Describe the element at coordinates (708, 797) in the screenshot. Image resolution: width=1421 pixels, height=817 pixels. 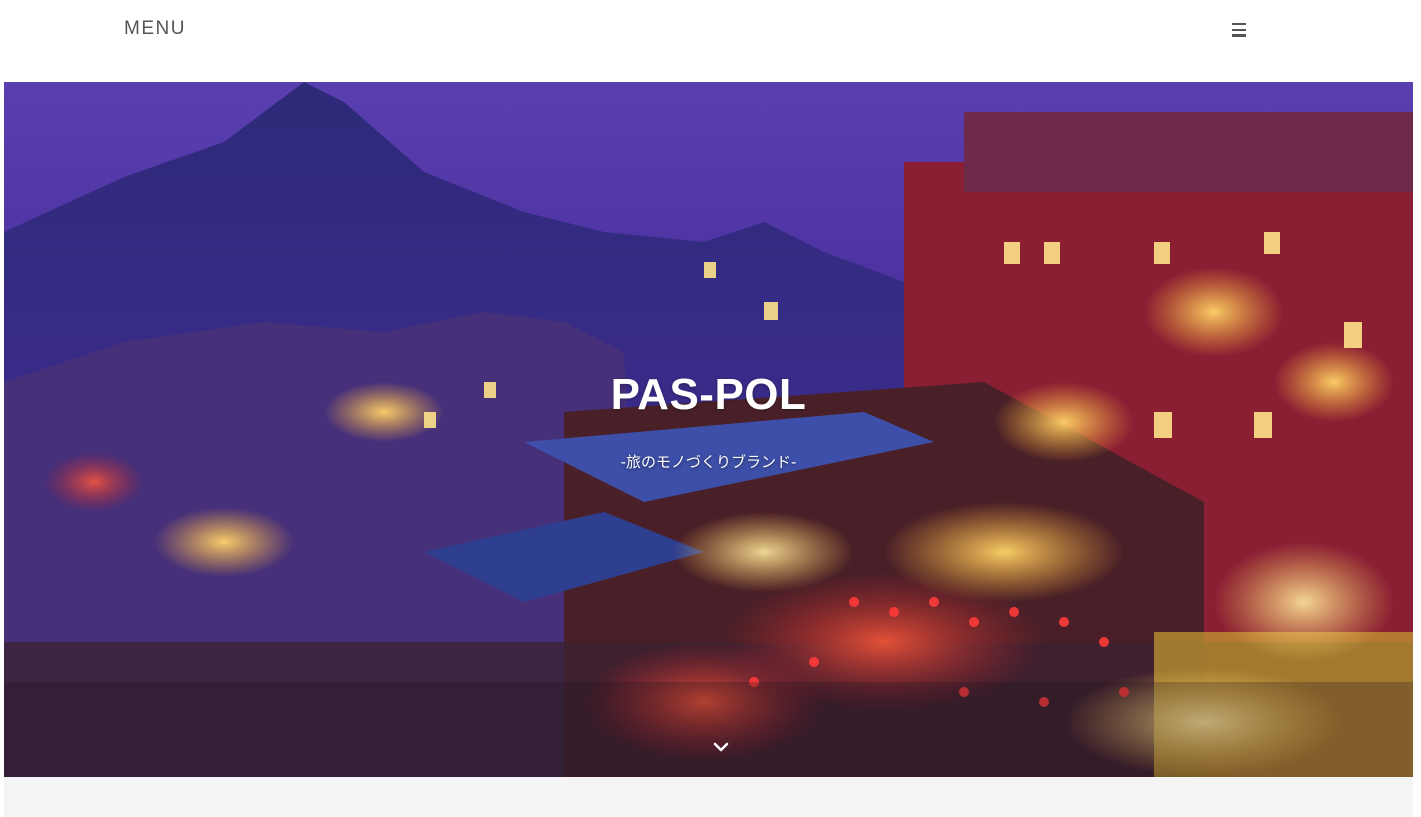
I see `content-section` at that location.